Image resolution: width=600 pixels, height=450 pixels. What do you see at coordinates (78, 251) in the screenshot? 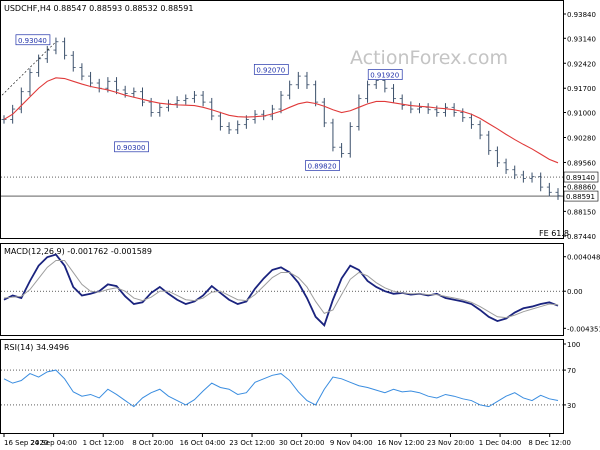
I see `macd-panel-title: MACD(12,26,9) -0.001762 -0.001589` at bounding box center [78, 251].